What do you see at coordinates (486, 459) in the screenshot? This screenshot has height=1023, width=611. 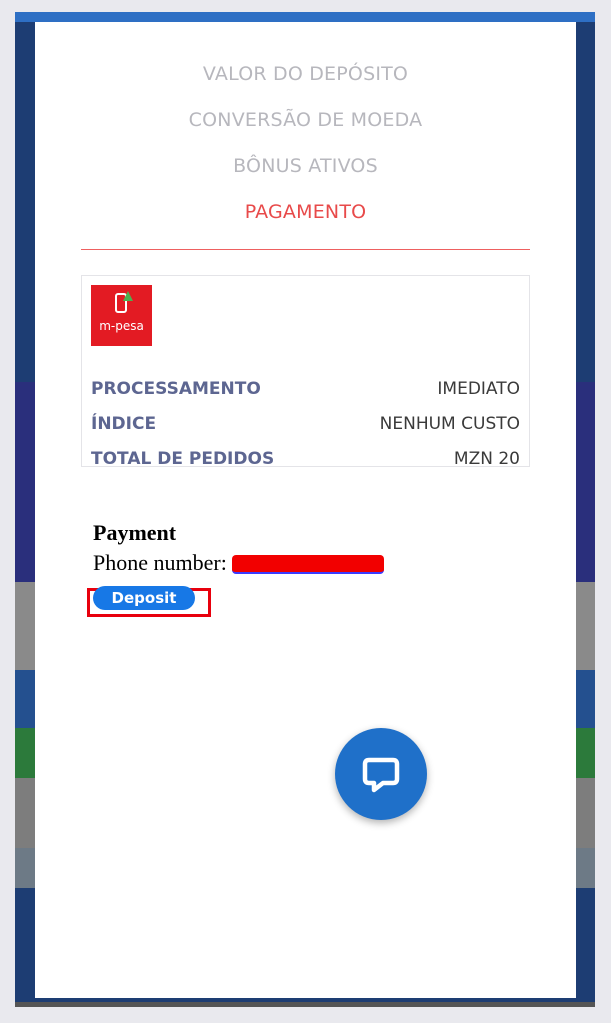 I see `info-value: MZN 20` at bounding box center [486, 459].